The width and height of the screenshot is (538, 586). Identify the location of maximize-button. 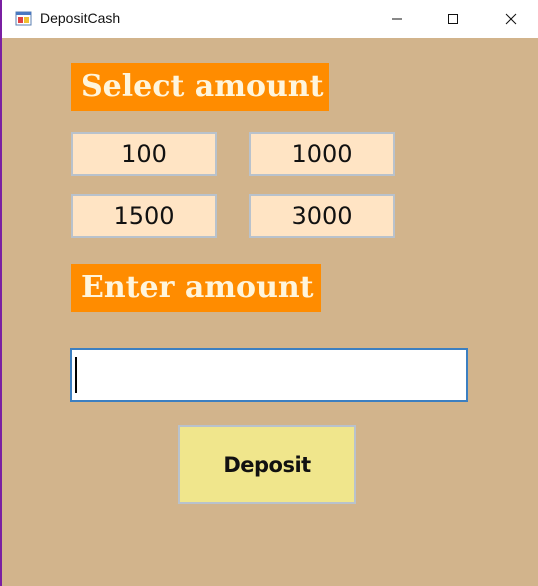
(453, 19).